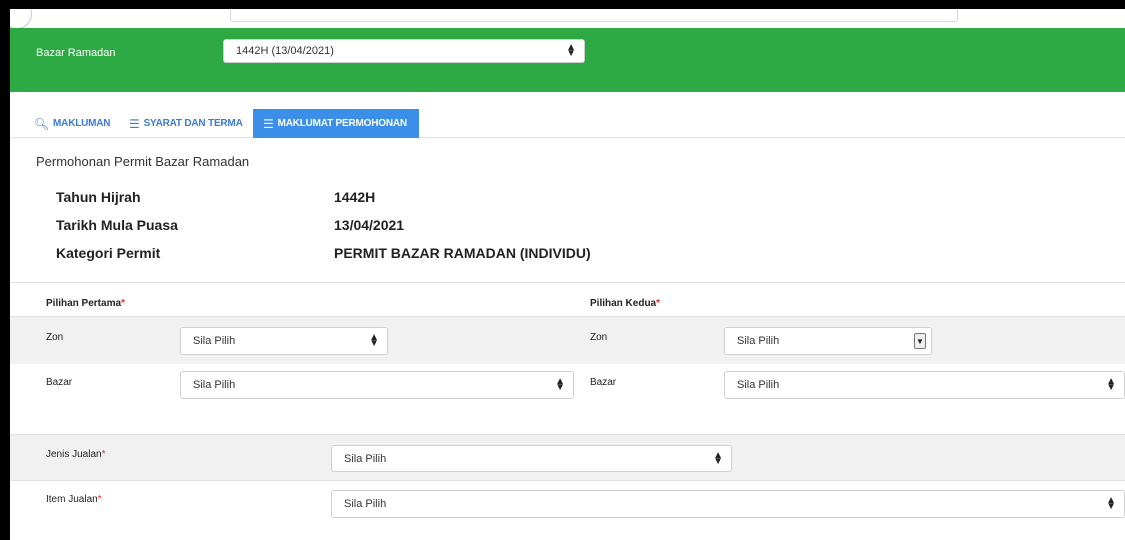 This screenshot has height=540, width=1125. Describe the element at coordinates (55, 337) in the screenshot. I see `zon-label-first: Zon` at that location.